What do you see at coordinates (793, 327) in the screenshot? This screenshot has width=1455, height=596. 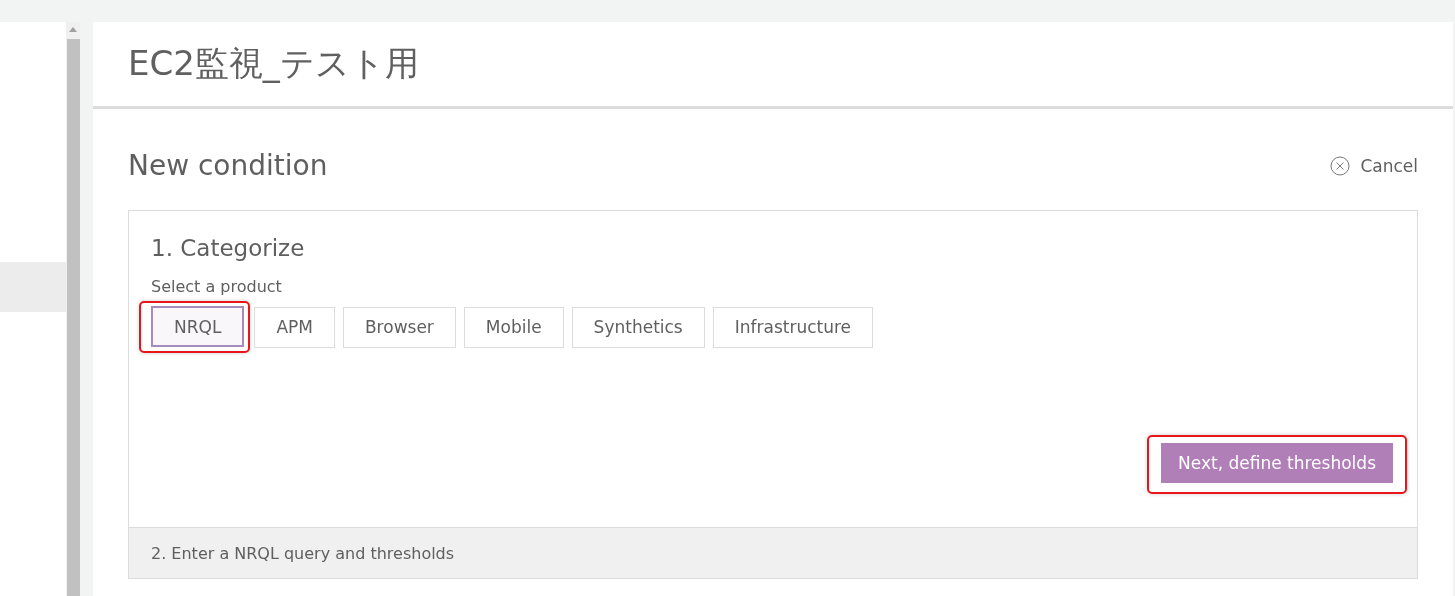 I see `product-option: Infrastructure` at bounding box center [793, 327].